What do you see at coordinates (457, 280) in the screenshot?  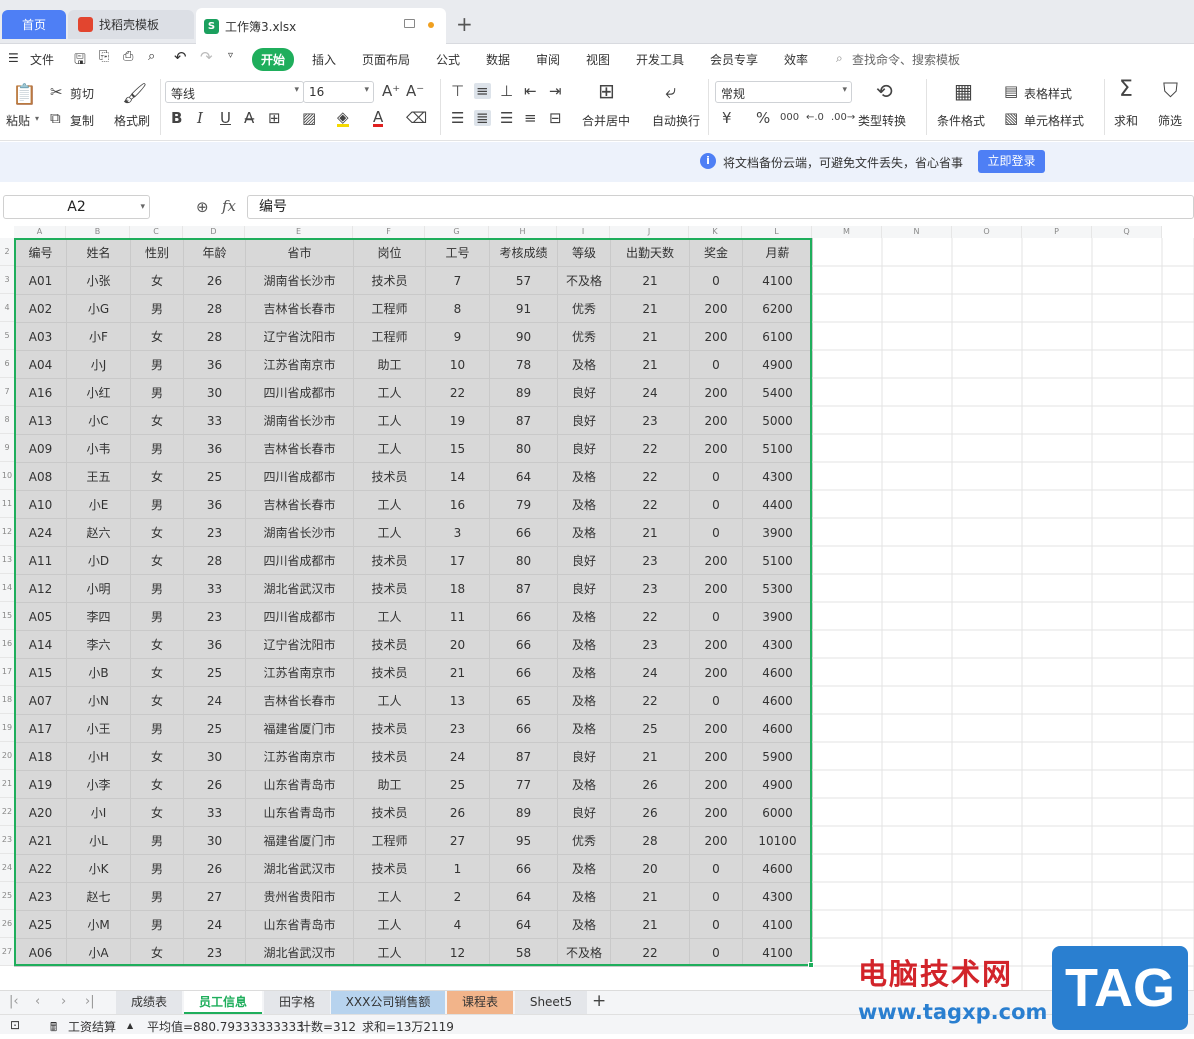 I see `table-cell: 7` at bounding box center [457, 280].